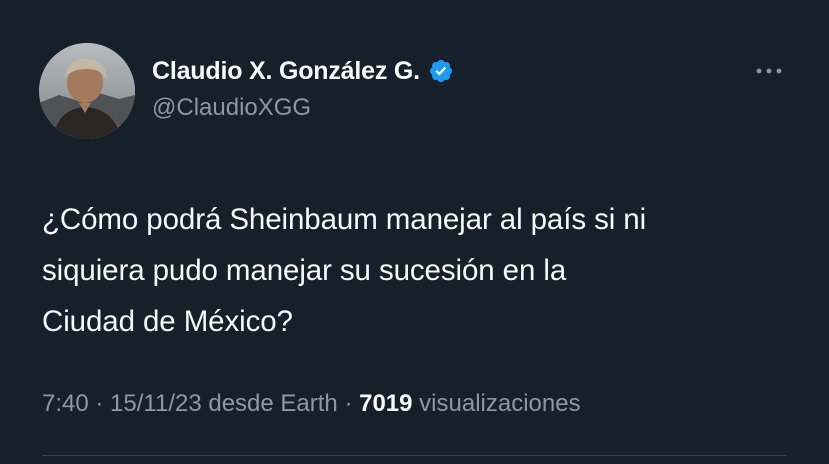  I want to click on tweet-text-line: siquiera pudo manejar su sucesión en la, so click(304, 270).